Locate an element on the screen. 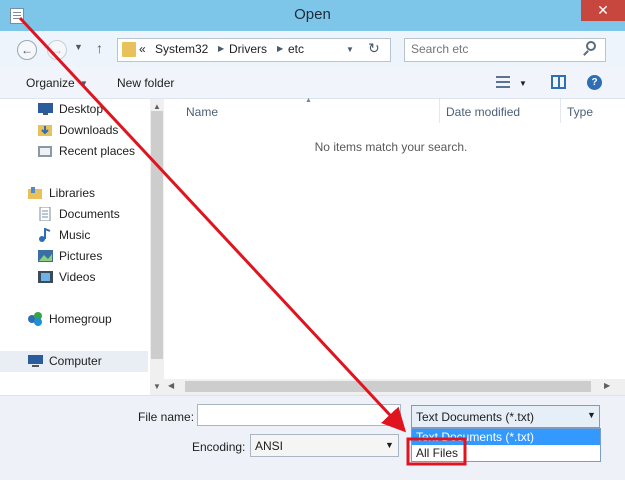  change-view-icon is located at coordinates (503, 82).